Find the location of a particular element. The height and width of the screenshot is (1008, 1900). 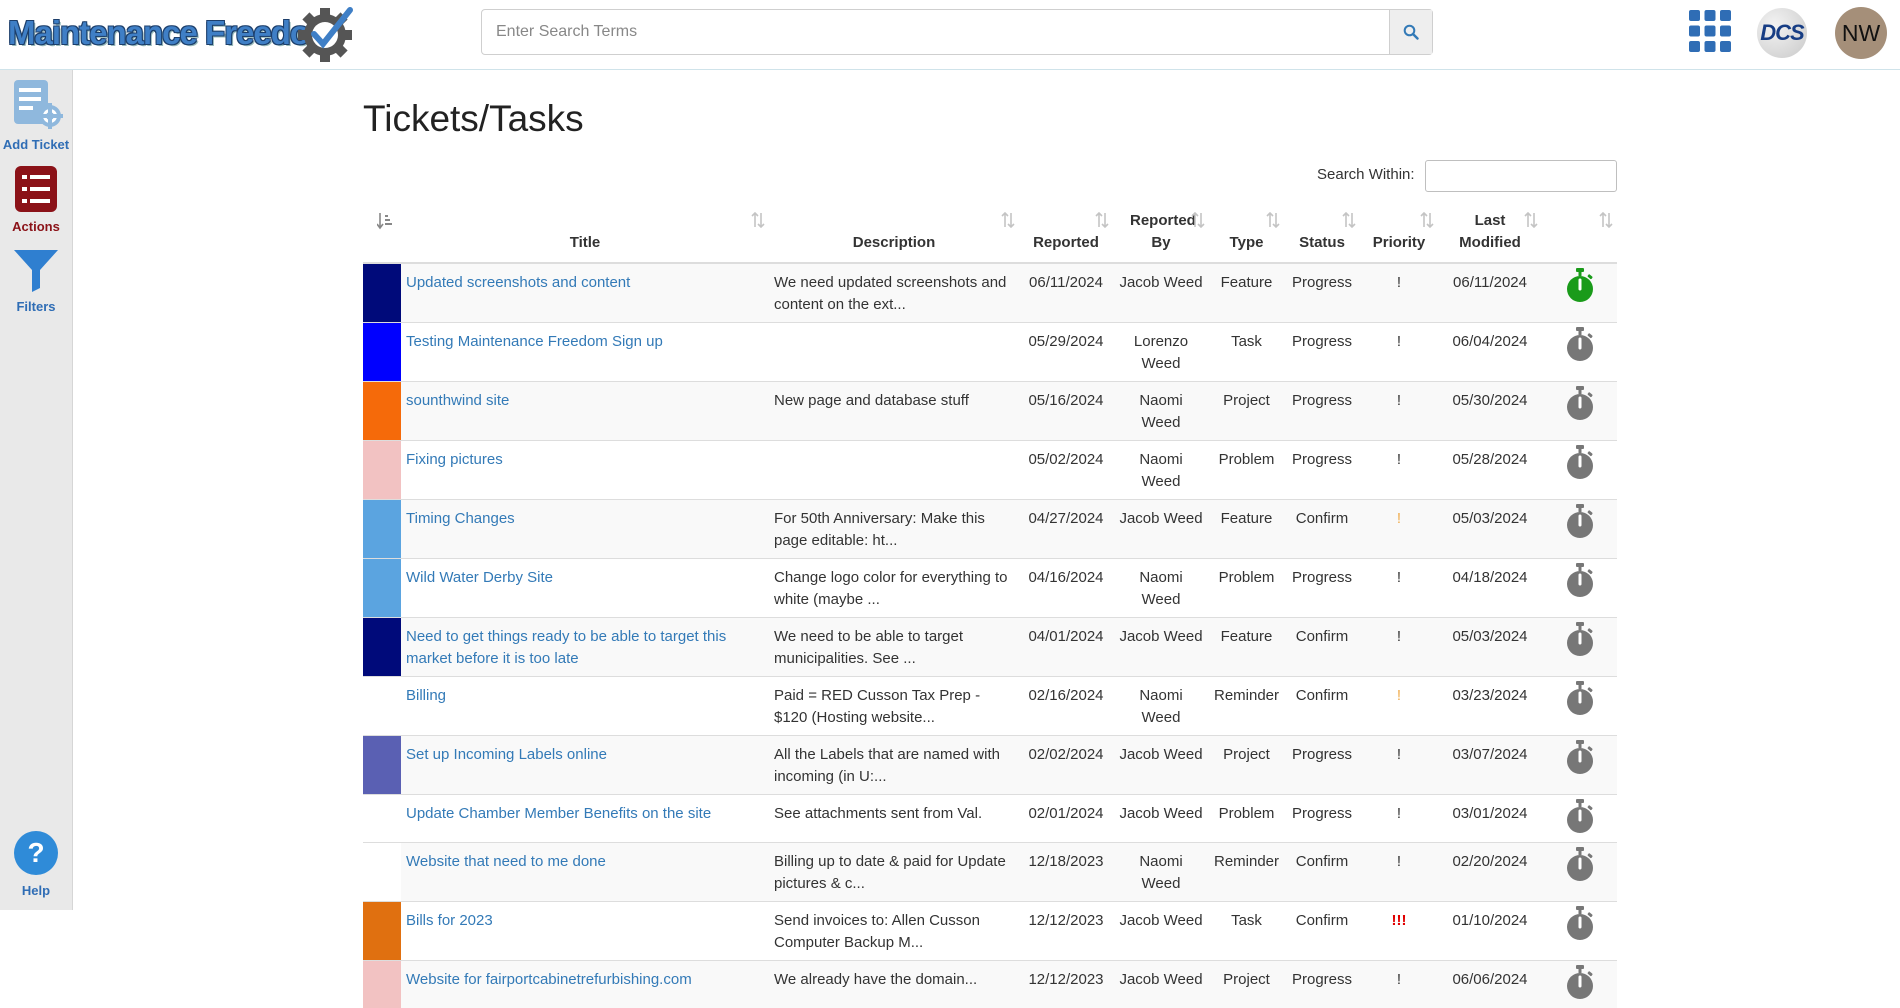

sidebar-item-actions: Actions is located at coordinates (36, 200).